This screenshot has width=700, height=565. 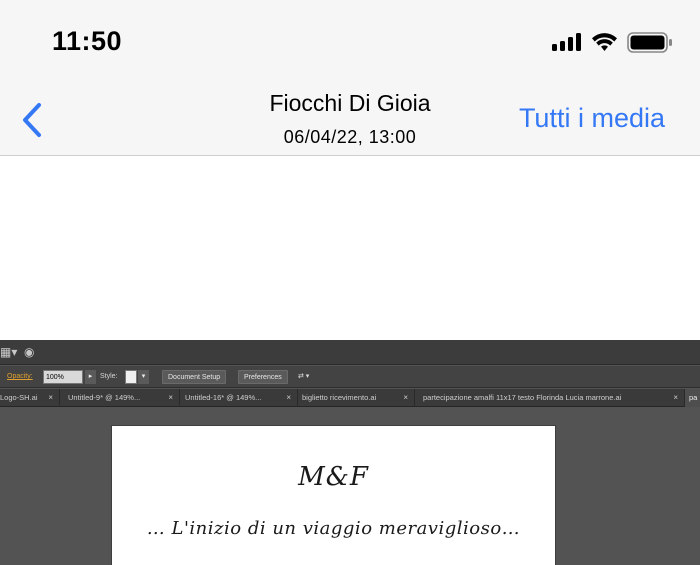 I want to click on visibility-icon: ◉, so click(x=29, y=352).